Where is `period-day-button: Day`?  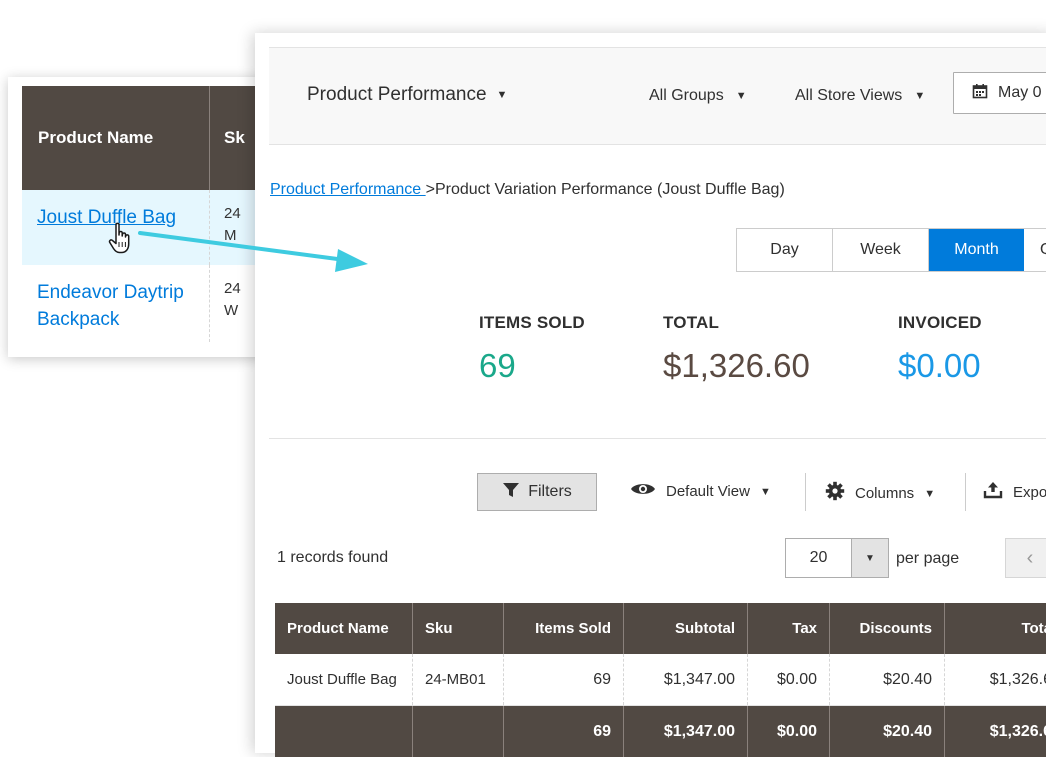 period-day-button: Day is located at coordinates (785, 250).